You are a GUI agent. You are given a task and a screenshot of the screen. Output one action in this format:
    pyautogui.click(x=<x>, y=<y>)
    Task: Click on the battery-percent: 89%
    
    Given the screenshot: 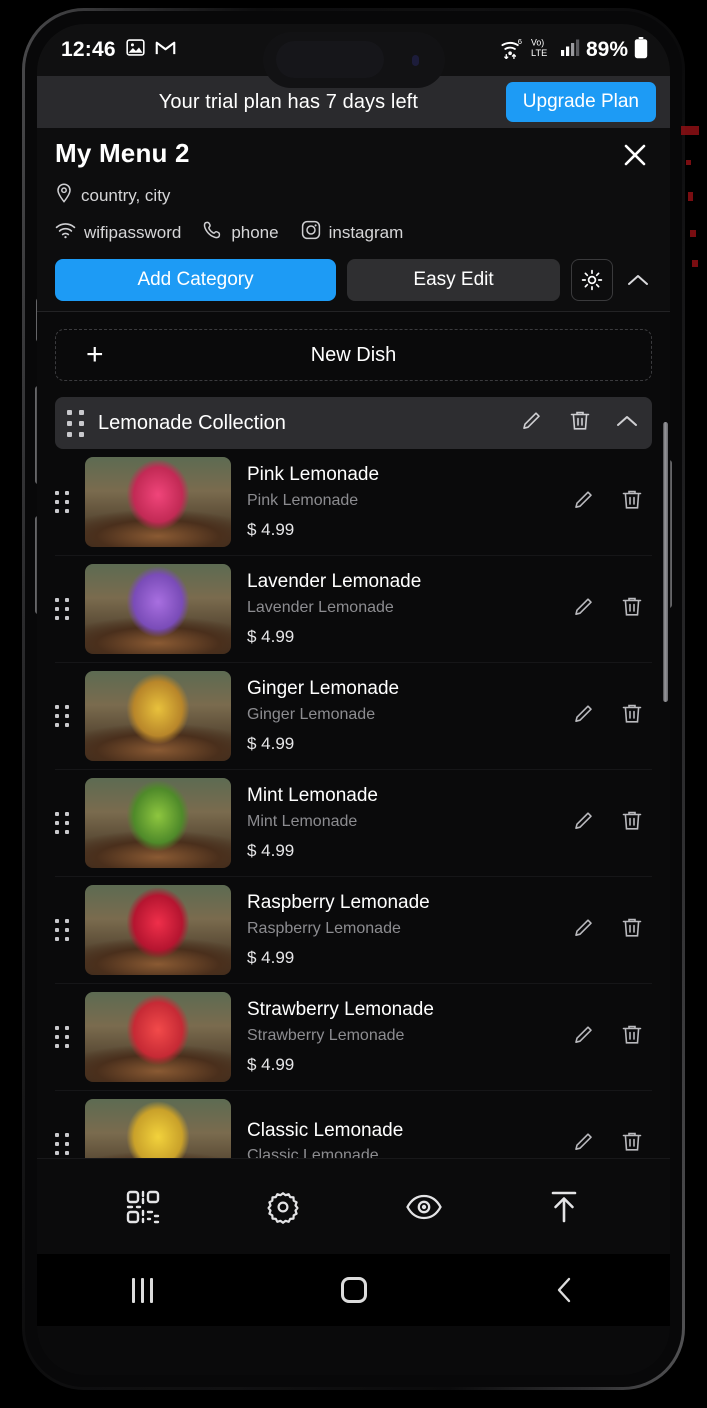 What is the action you would take?
    pyautogui.click(x=606, y=49)
    